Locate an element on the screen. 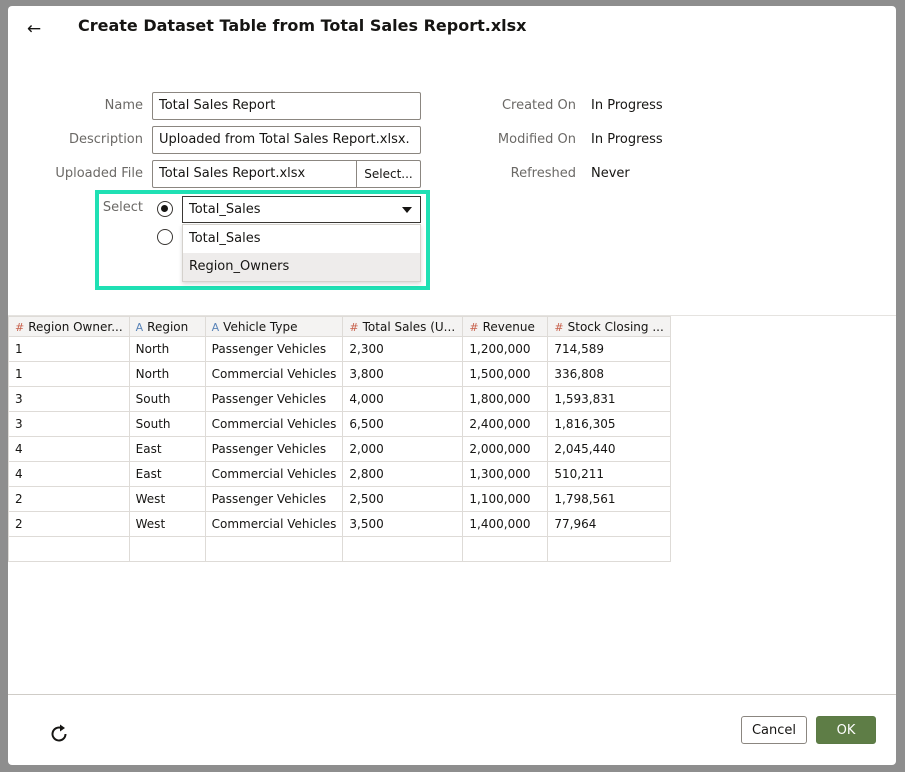 This screenshot has width=905, height=772. uploaded-file-field: Total Sales Report.xlsx is located at coordinates (254, 174).